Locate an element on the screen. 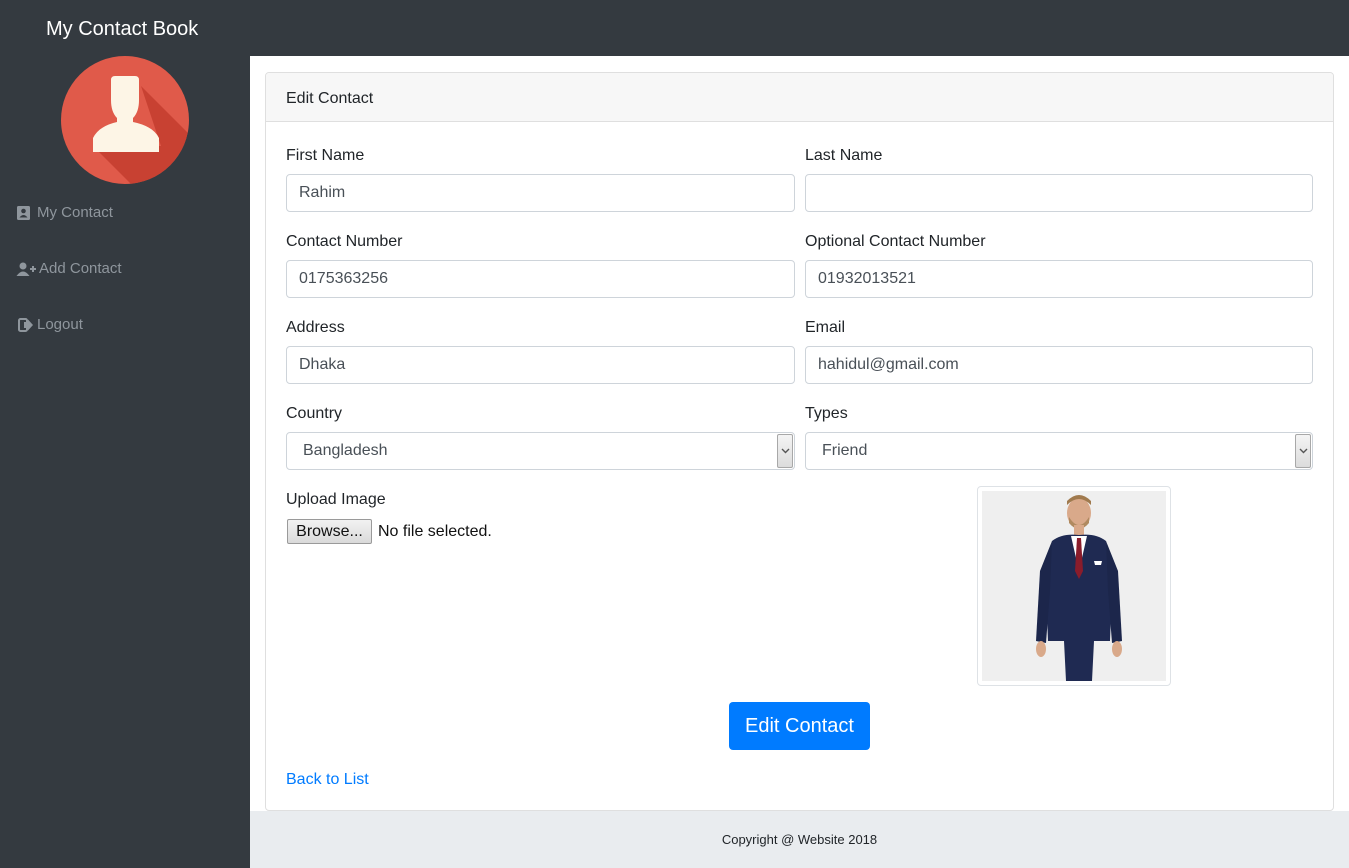 The width and height of the screenshot is (1349, 868). contact-photo is located at coordinates (1074, 586).